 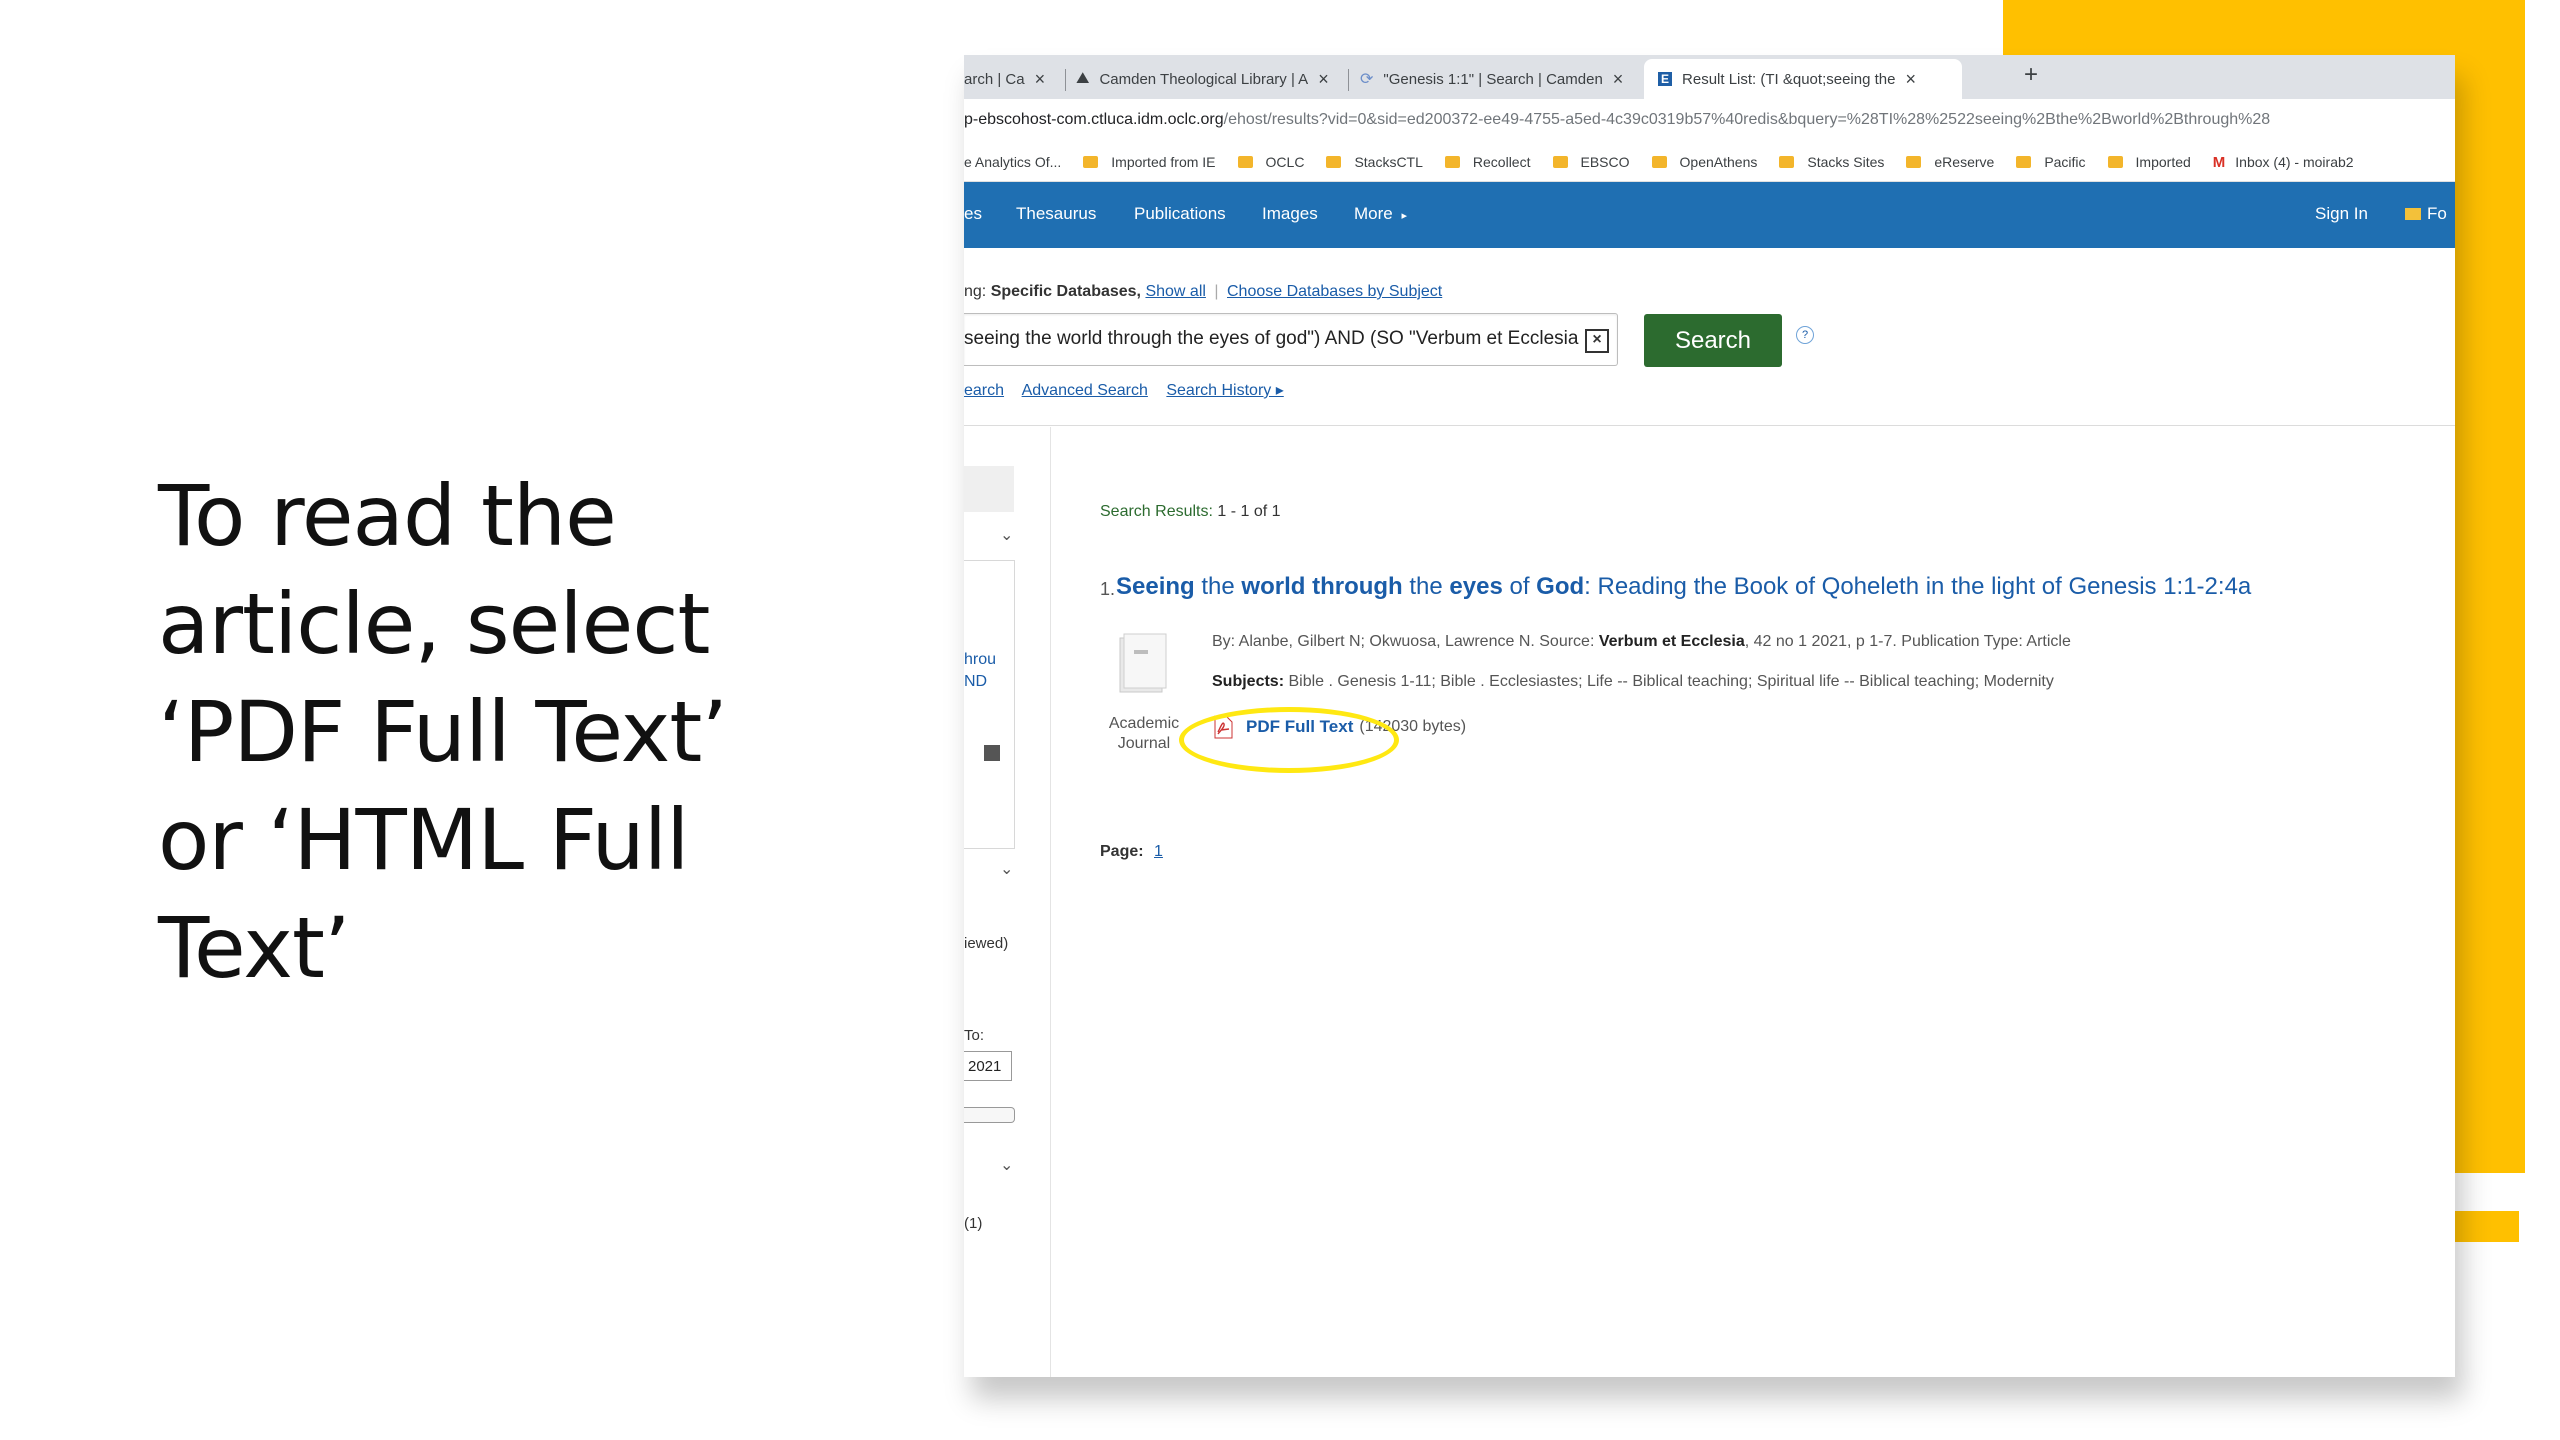 What do you see at coordinates (1665, 79) in the screenshot?
I see `ebsco-favicon-icon: E` at bounding box center [1665, 79].